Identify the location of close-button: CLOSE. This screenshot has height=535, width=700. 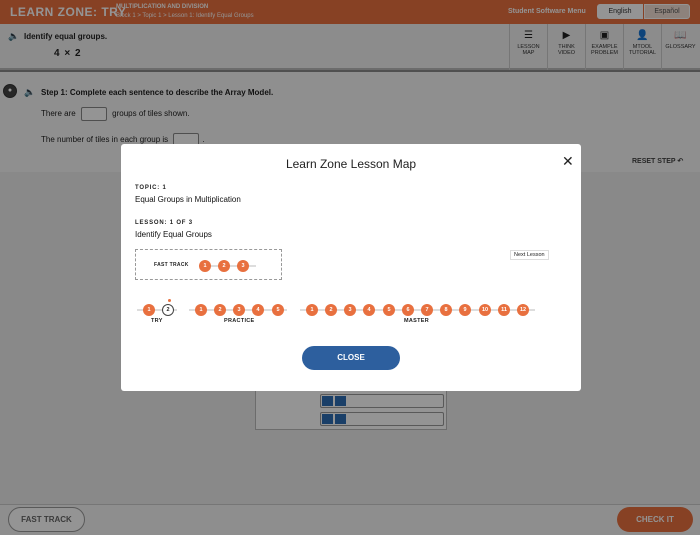
(351, 358).